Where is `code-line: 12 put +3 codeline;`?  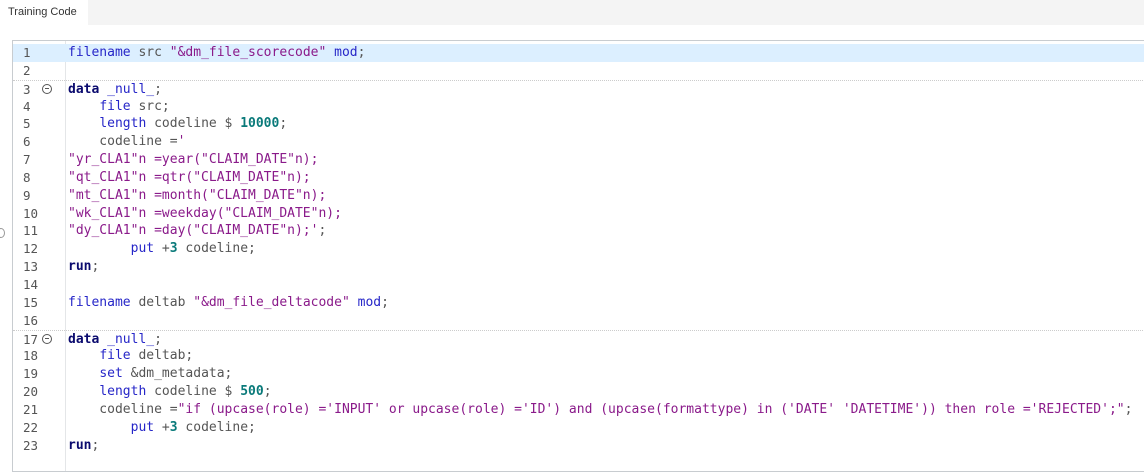
code-line: 12 put +3 codeline; is located at coordinates (578, 249).